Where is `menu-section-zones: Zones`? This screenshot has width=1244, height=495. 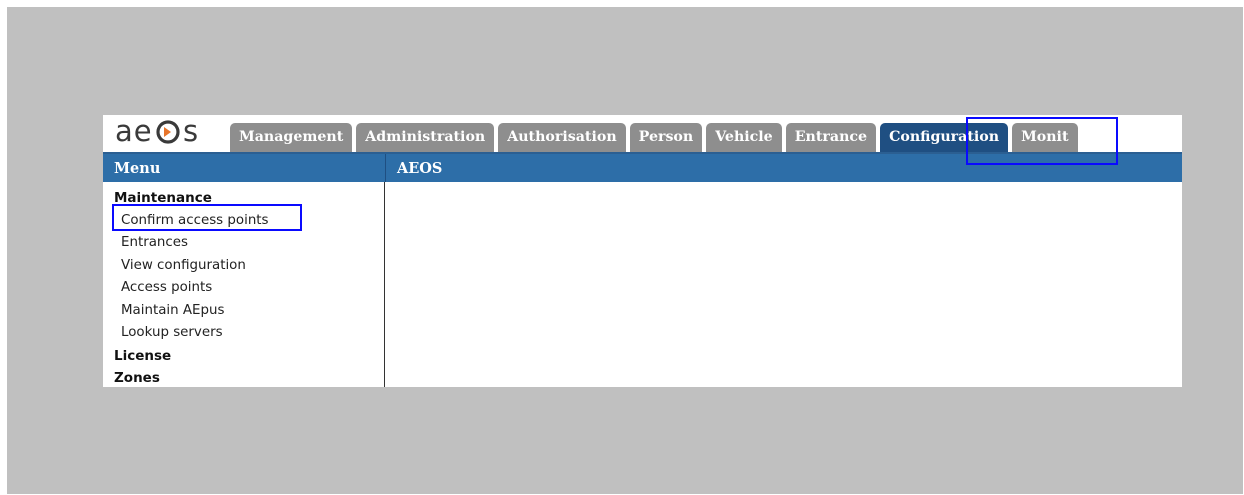
menu-section-zones: Zones is located at coordinates (243, 377).